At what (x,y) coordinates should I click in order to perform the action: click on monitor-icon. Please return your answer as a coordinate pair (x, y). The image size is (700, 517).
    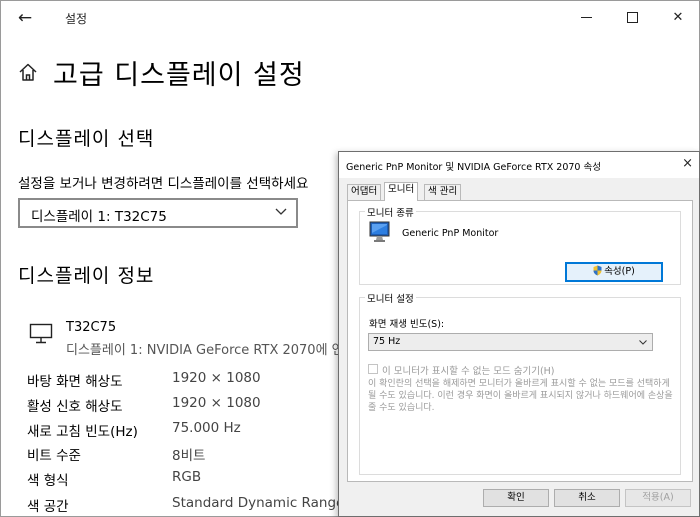
    Looking at the image, I should click on (41, 333).